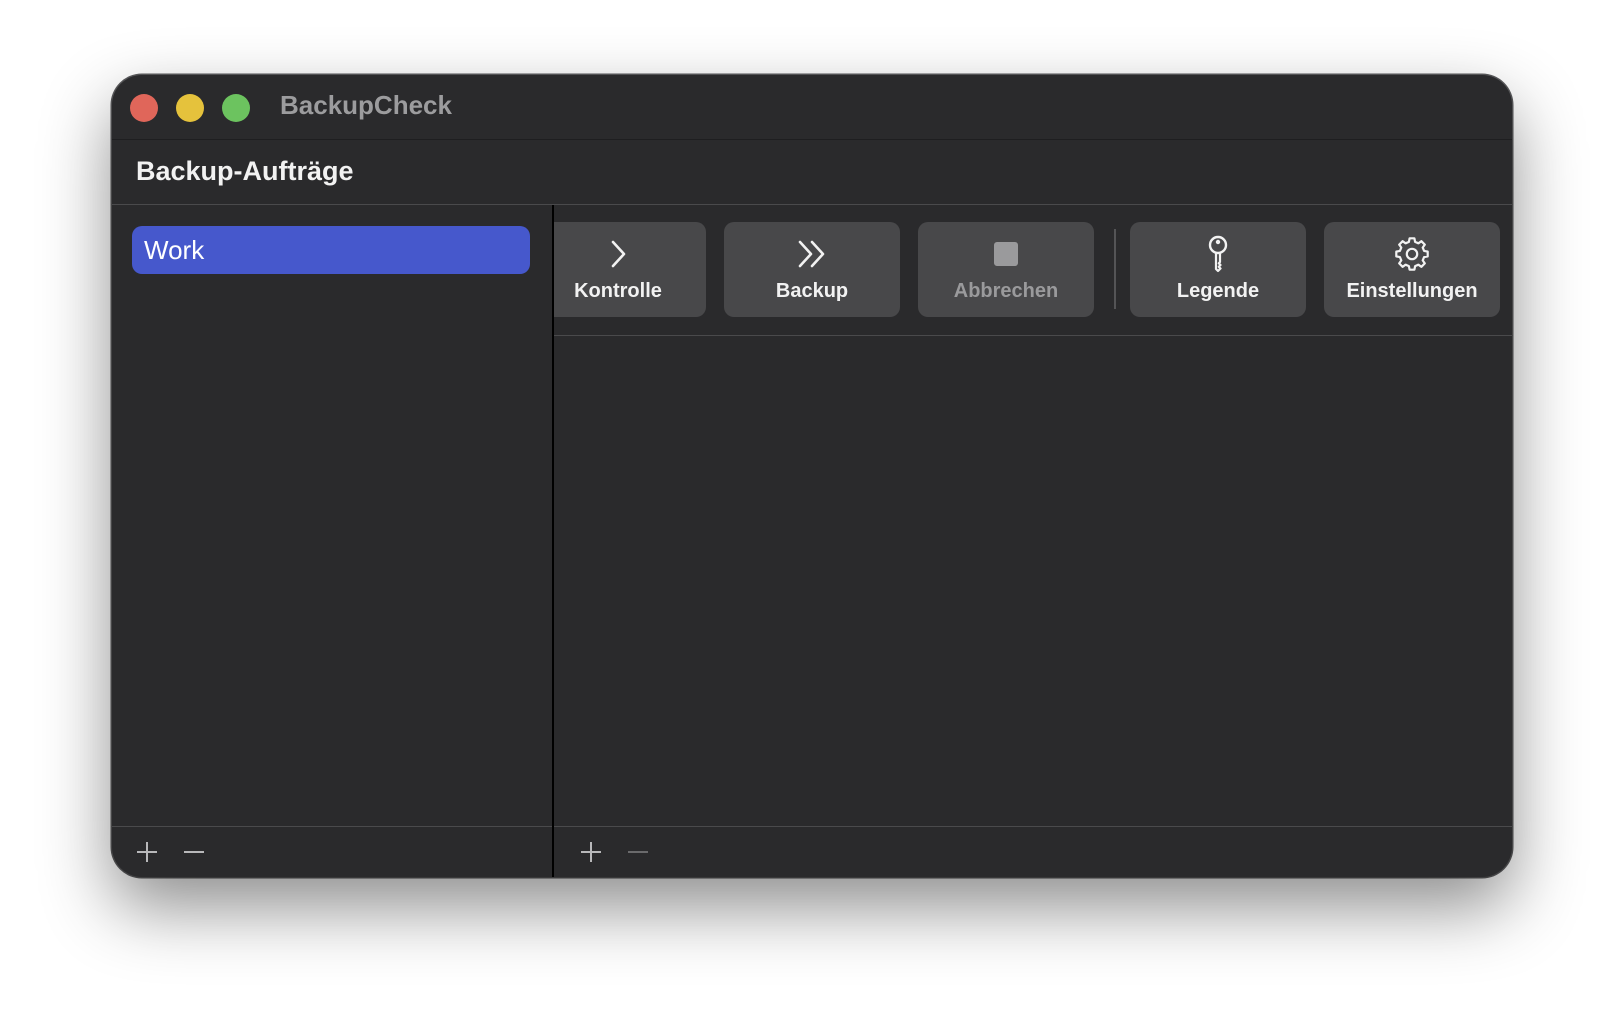  I want to click on chevron-right-icon, so click(630, 254).